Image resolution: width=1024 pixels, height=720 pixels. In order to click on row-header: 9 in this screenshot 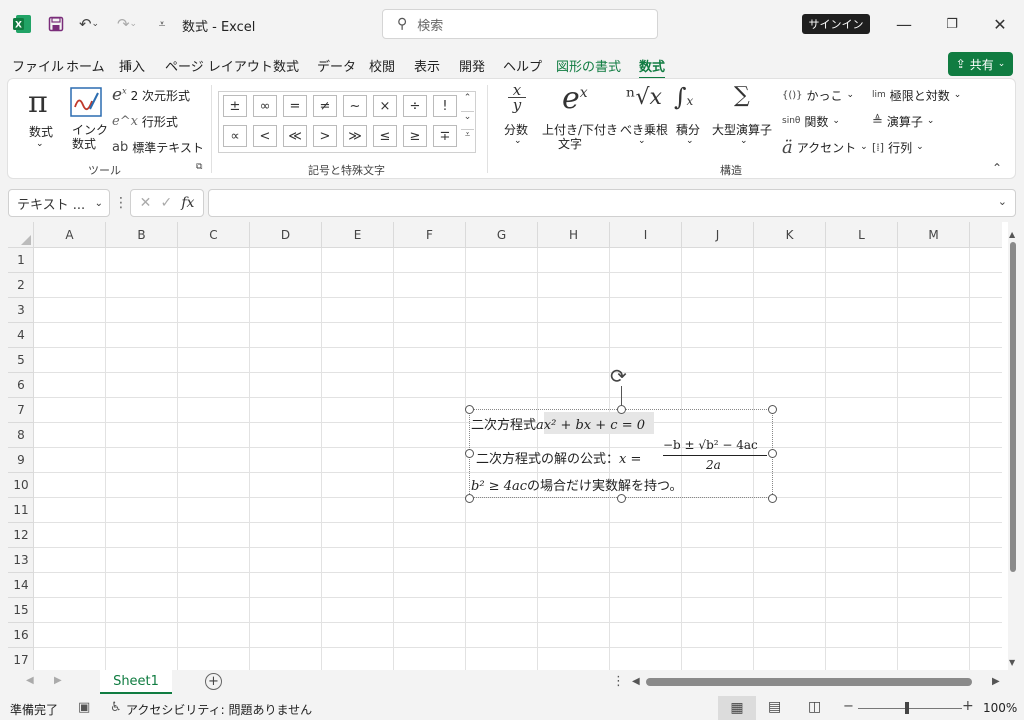, I will do `click(21, 460)`.